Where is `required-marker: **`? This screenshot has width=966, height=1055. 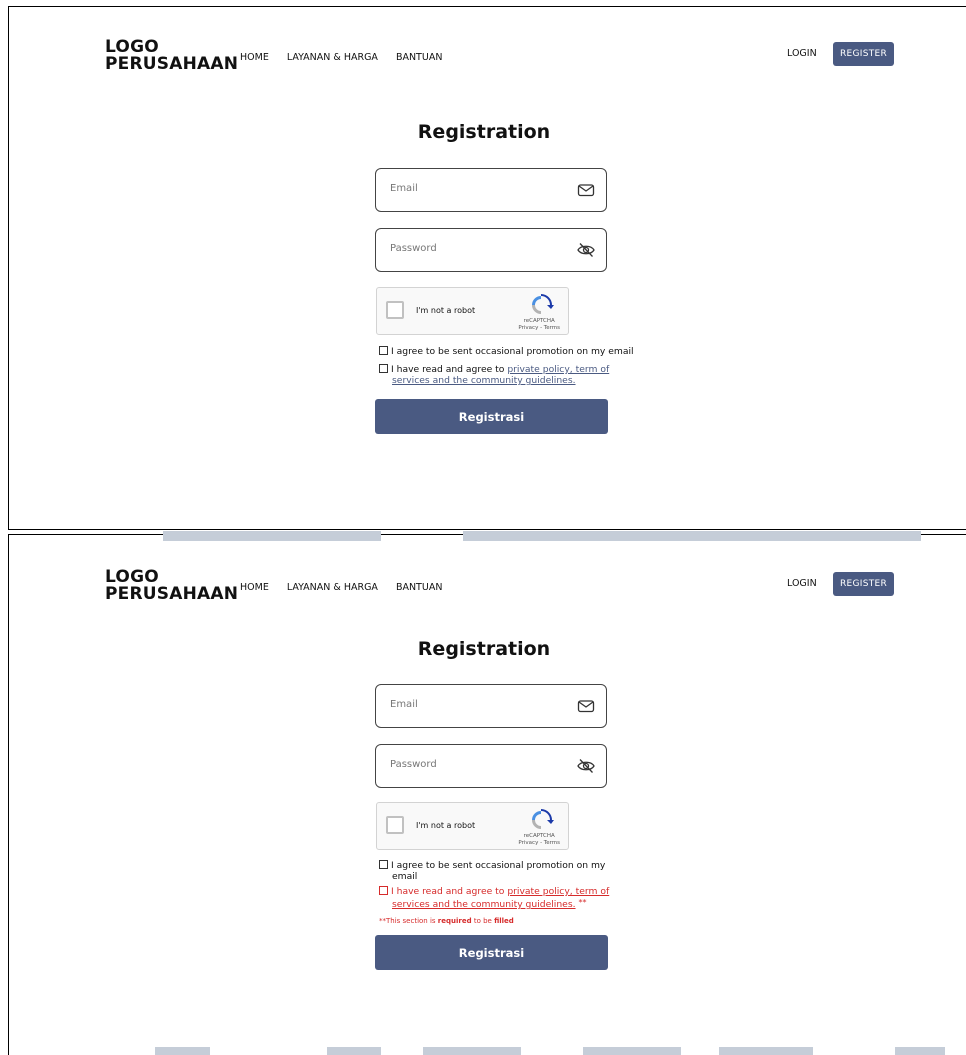 required-marker: ** is located at coordinates (582, 902).